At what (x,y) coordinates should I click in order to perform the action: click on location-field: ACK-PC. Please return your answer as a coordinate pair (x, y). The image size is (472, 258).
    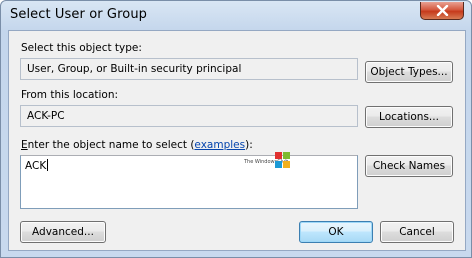
    Looking at the image, I should click on (189, 116).